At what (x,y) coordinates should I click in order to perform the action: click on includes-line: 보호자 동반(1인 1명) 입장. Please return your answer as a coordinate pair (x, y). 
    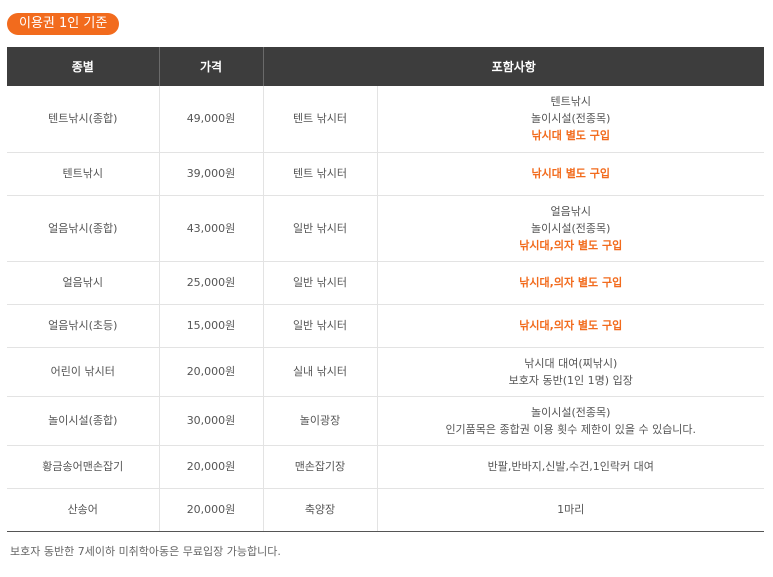
    Looking at the image, I should click on (570, 380).